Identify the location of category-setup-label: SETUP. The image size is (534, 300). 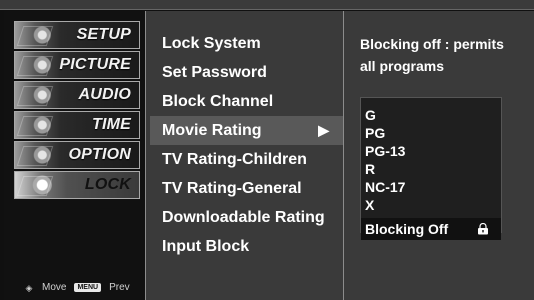
(103, 34).